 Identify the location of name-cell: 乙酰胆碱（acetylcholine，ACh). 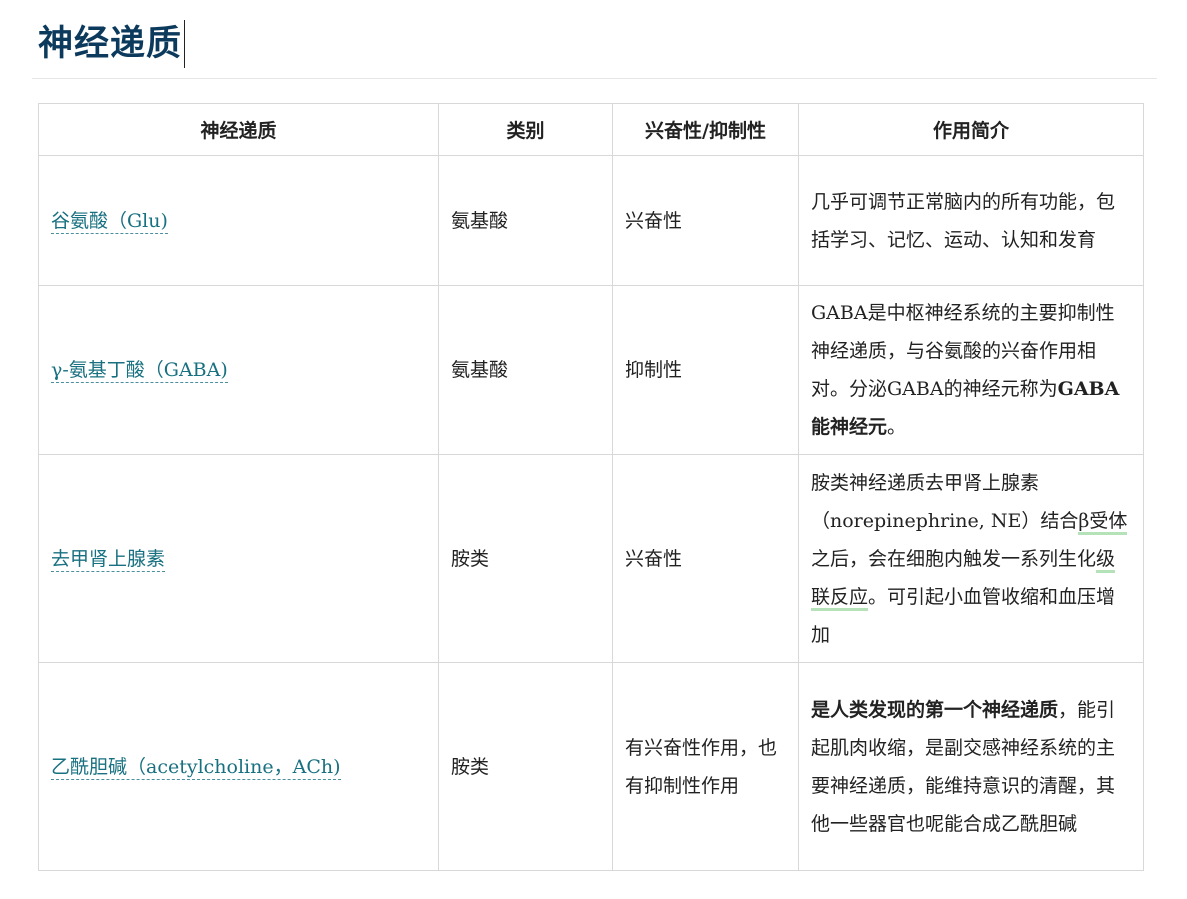
(238, 766).